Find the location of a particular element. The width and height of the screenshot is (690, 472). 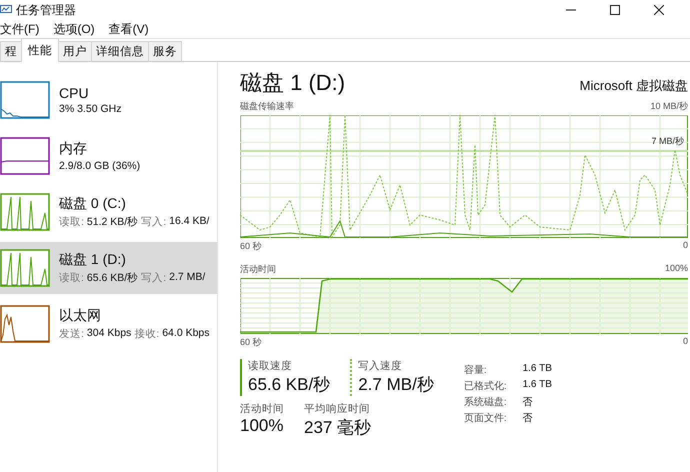

detail-label: 发送: is located at coordinates (71, 334).